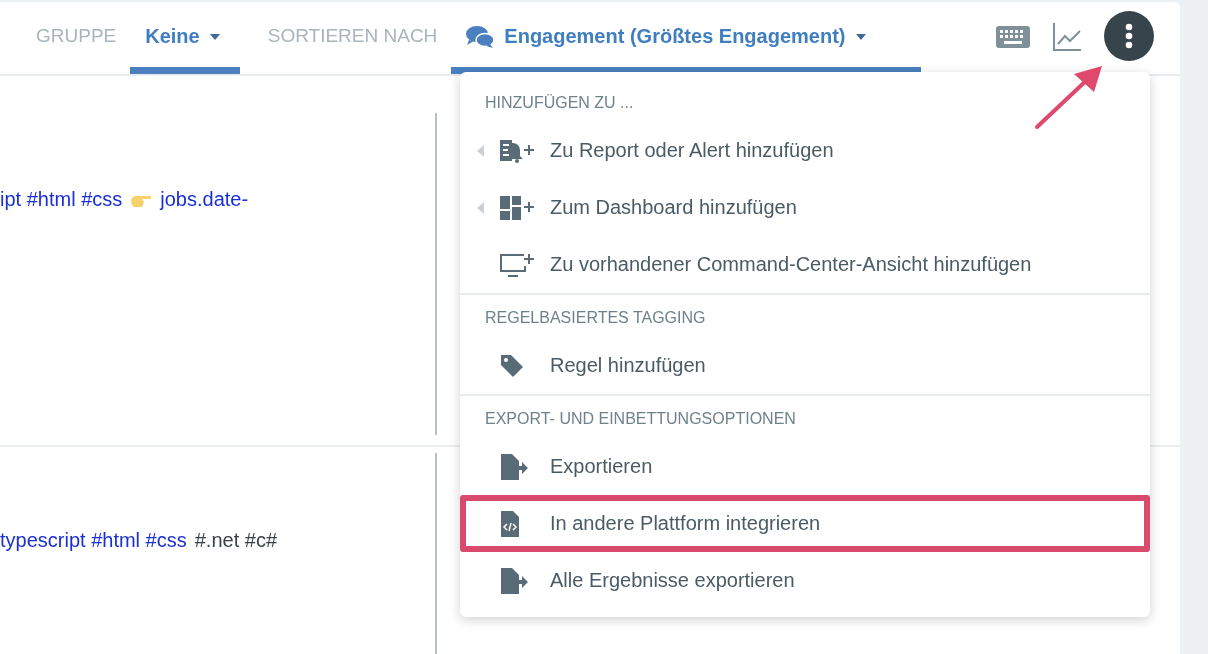 The image size is (1208, 654). I want to click on menu-item: In andere Plattform integrieren, so click(805, 523).